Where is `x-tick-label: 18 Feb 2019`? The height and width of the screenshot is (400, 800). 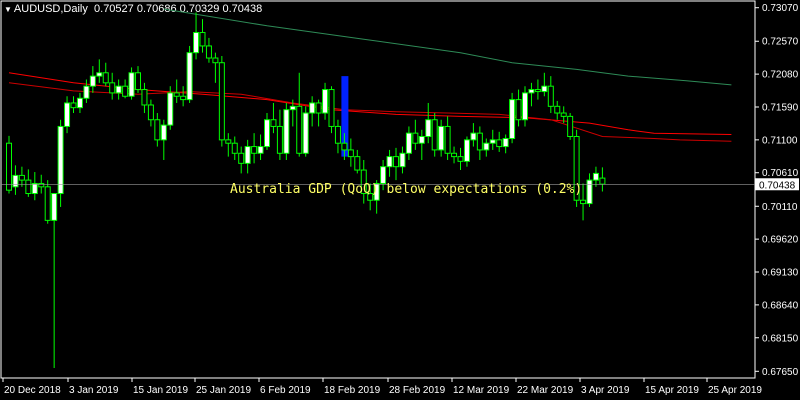
x-tick-label: 18 Feb 2019 is located at coordinates (352, 390).